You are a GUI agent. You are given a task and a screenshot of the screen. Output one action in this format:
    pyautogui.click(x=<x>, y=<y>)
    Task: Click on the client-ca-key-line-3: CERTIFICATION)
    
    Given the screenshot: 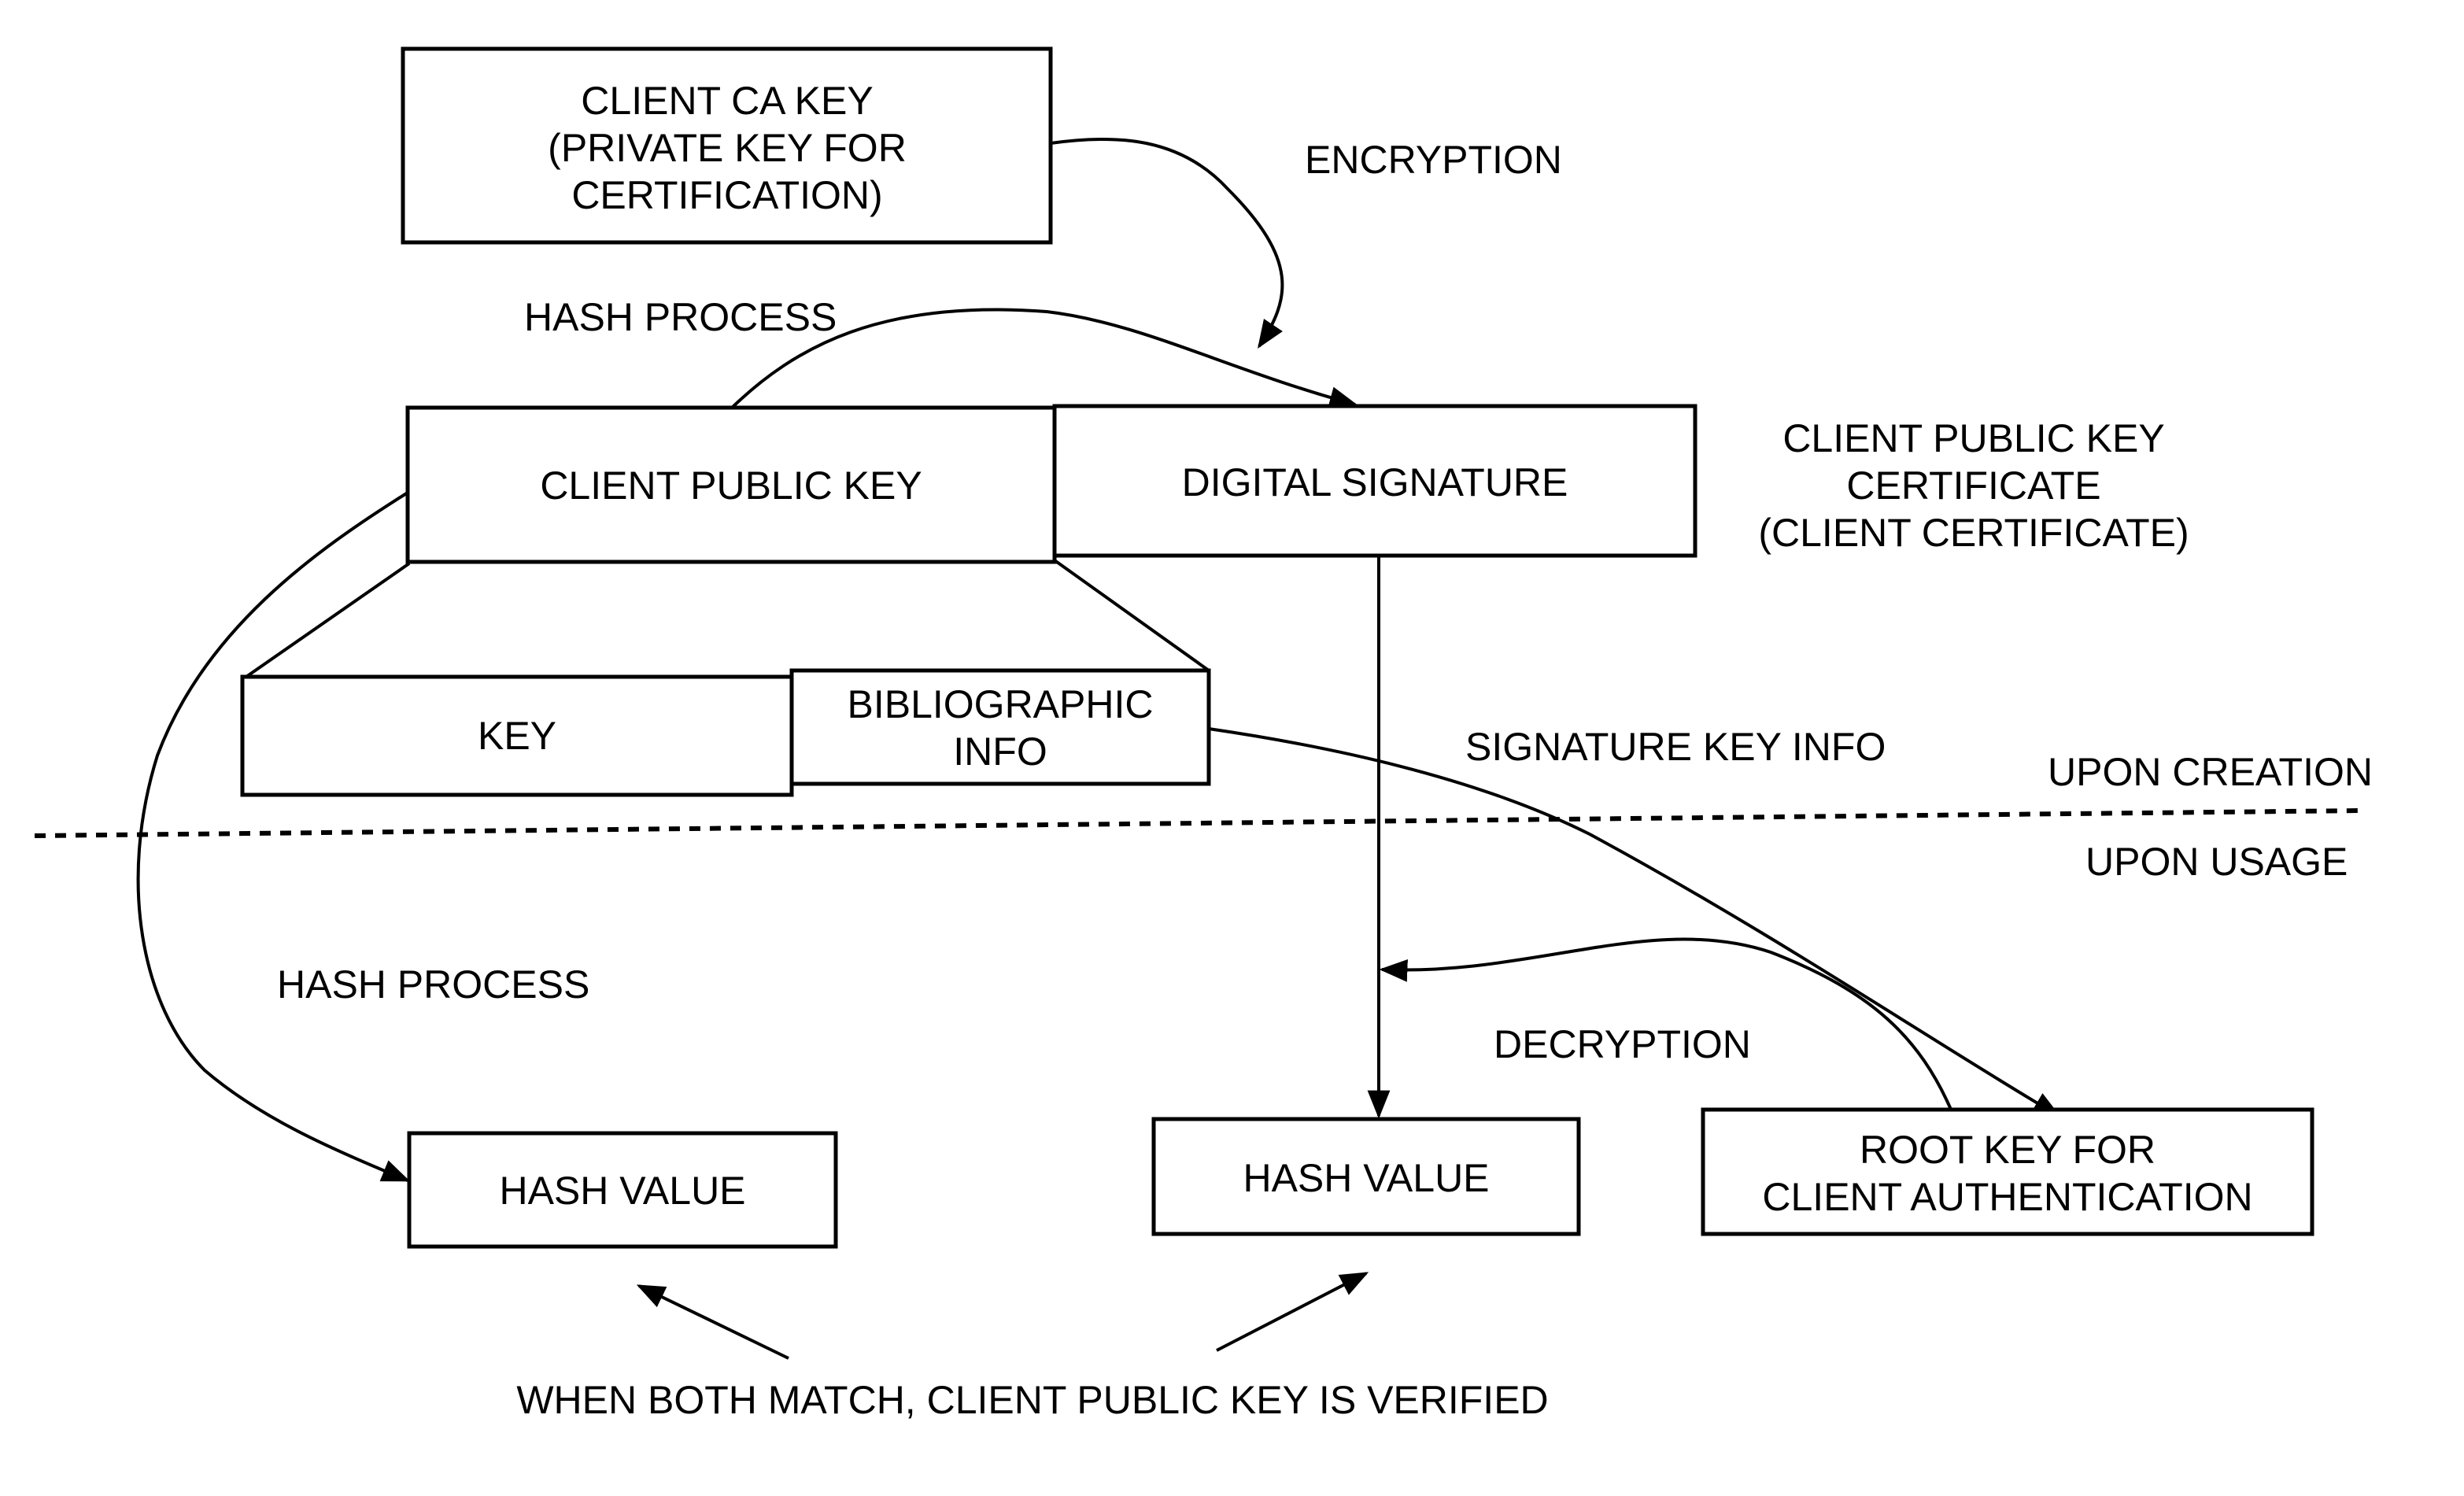 What is the action you would take?
    pyautogui.click(x=726, y=195)
    